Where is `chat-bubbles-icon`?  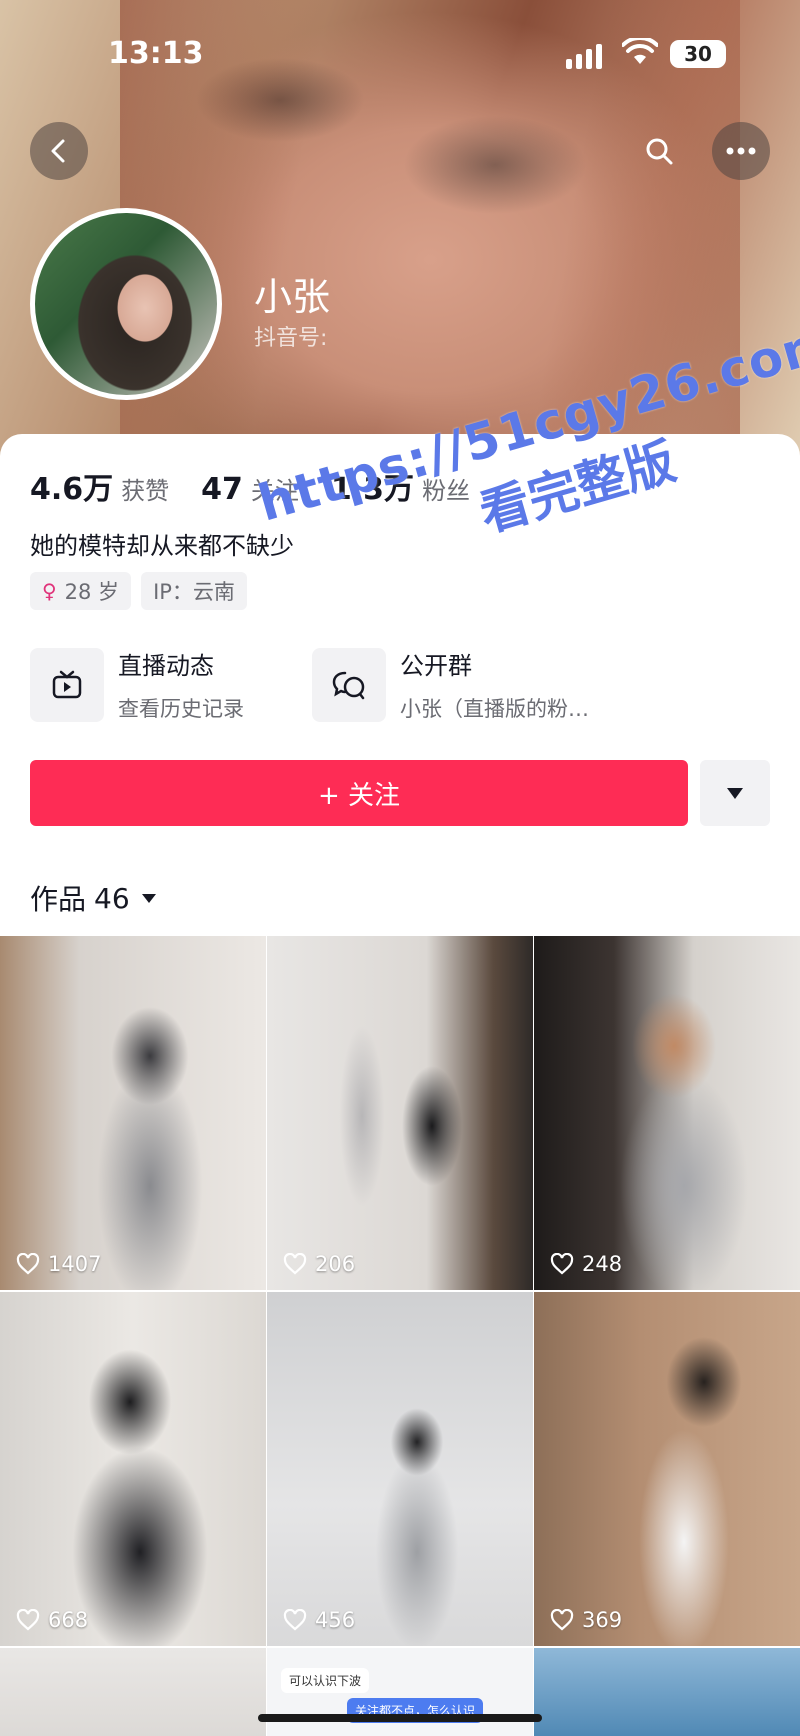
chat-bubbles-icon is located at coordinates (349, 684).